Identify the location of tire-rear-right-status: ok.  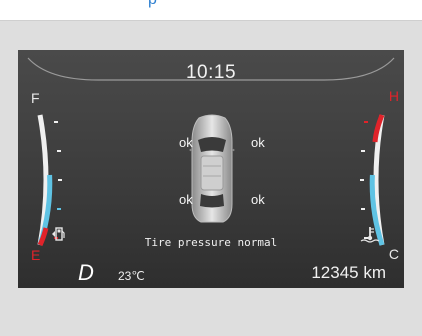
(258, 199).